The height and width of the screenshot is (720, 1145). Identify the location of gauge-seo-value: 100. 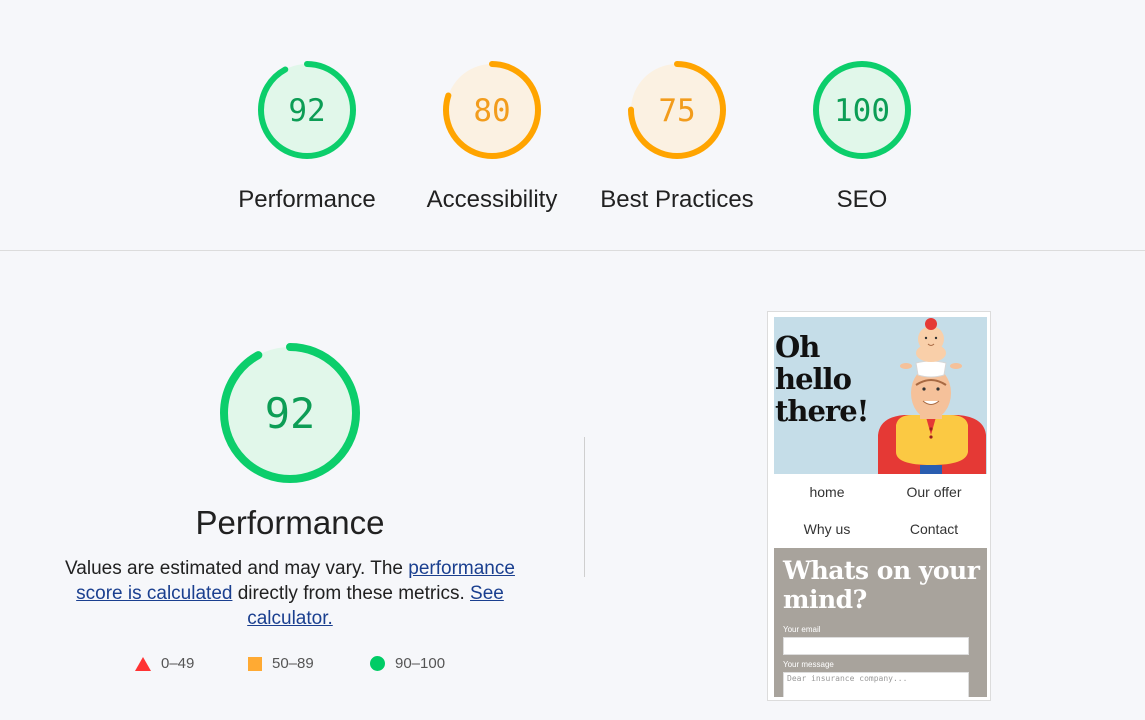
(862, 111).